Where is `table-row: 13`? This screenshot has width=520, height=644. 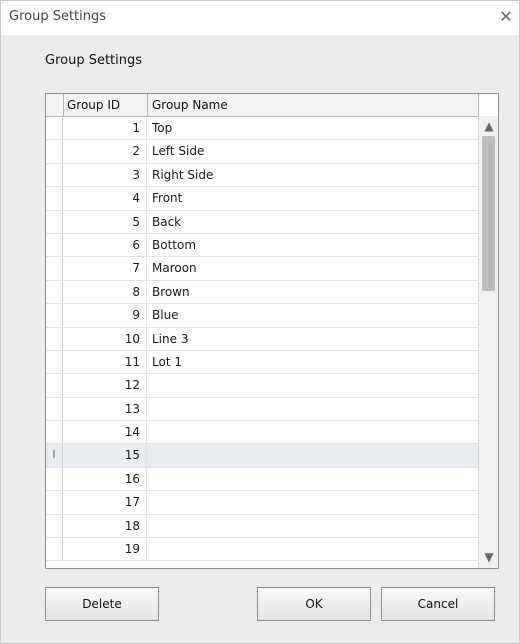 table-row: 13 is located at coordinates (262, 409).